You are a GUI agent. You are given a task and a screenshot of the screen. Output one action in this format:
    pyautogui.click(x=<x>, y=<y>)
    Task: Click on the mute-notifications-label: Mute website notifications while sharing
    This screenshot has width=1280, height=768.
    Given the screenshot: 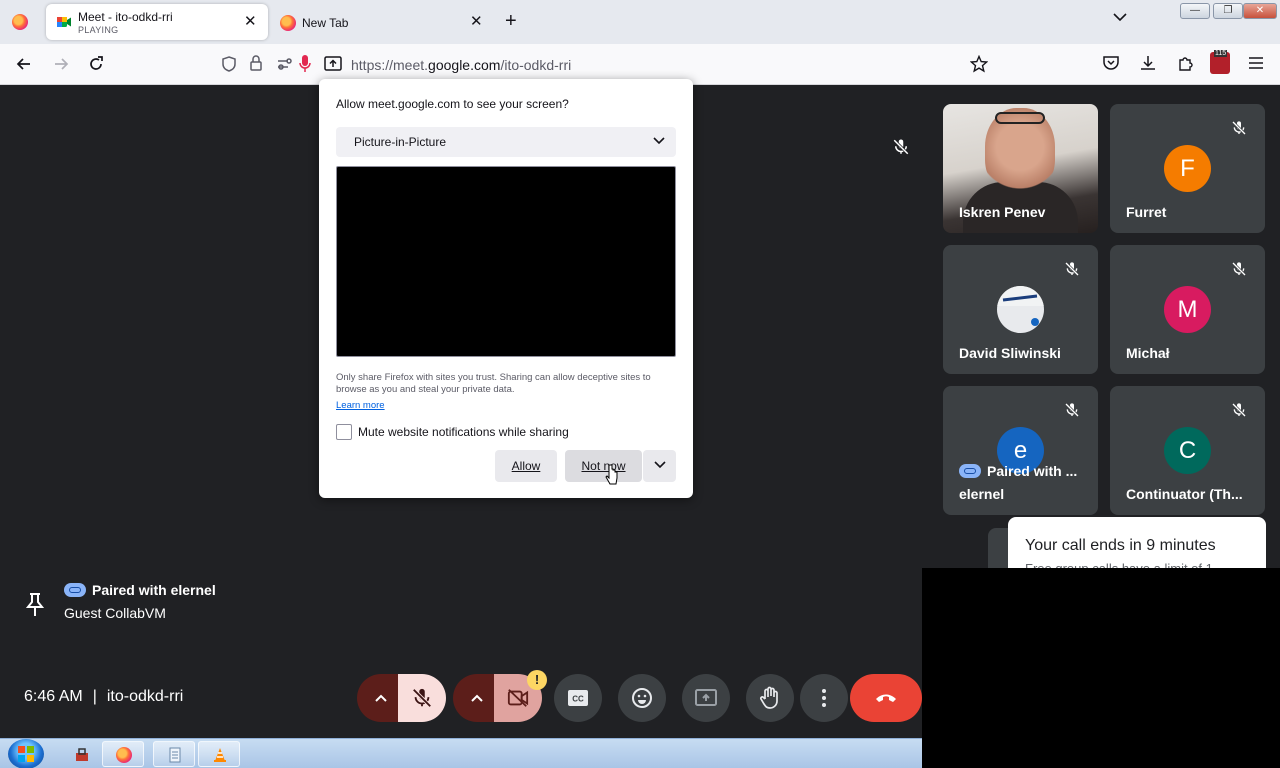 What is the action you would take?
    pyautogui.click(x=463, y=432)
    